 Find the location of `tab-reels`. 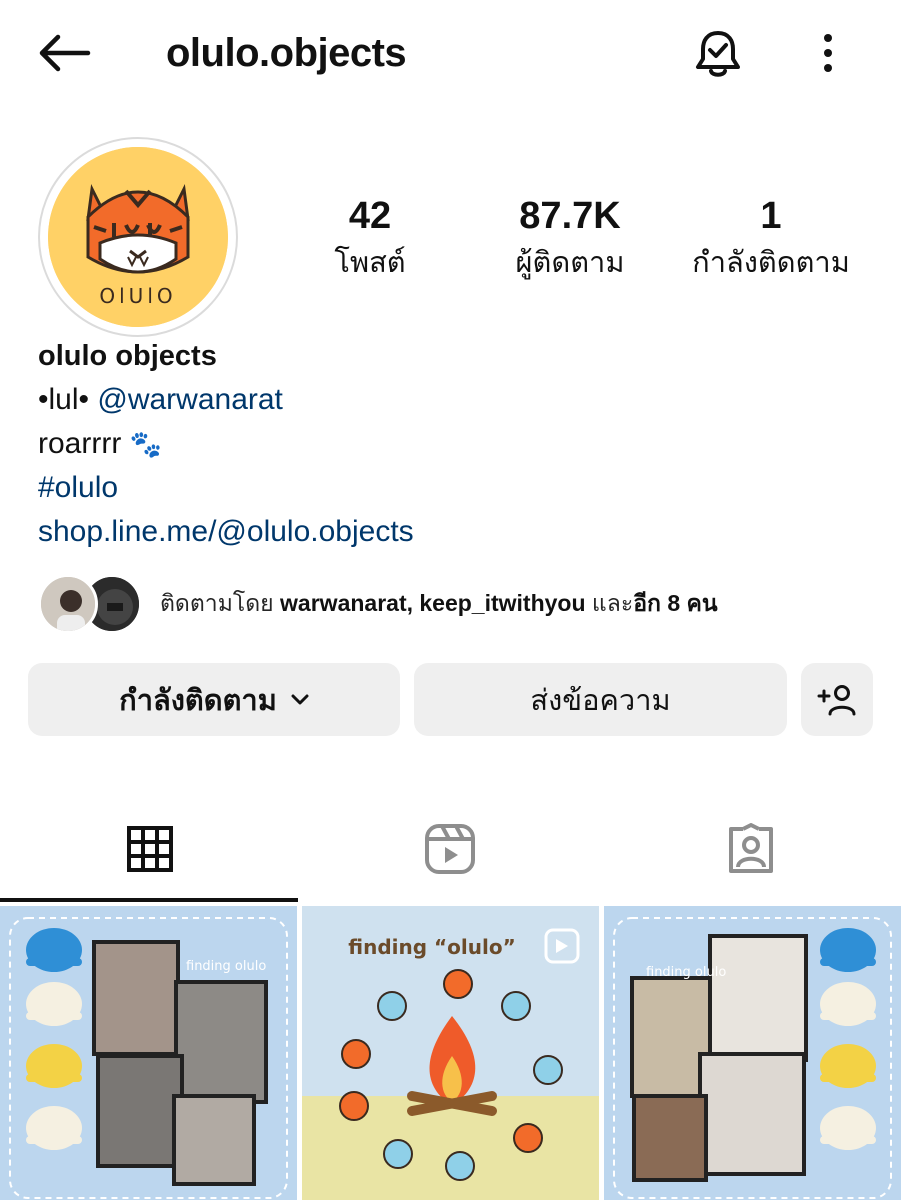

tab-reels is located at coordinates (450, 849).